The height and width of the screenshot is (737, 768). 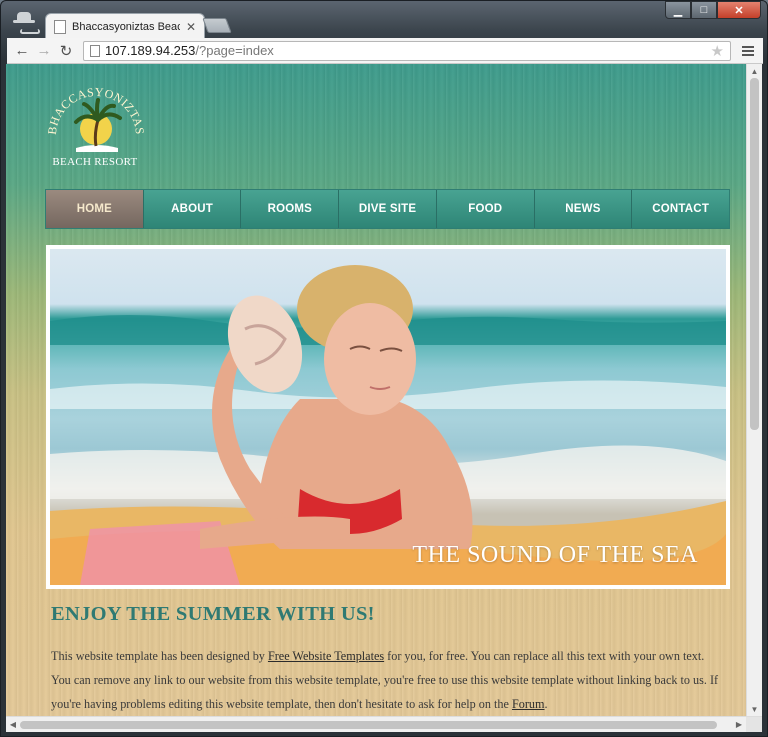 What do you see at coordinates (485, 209) in the screenshot?
I see `nav-item-food: FOOD` at bounding box center [485, 209].